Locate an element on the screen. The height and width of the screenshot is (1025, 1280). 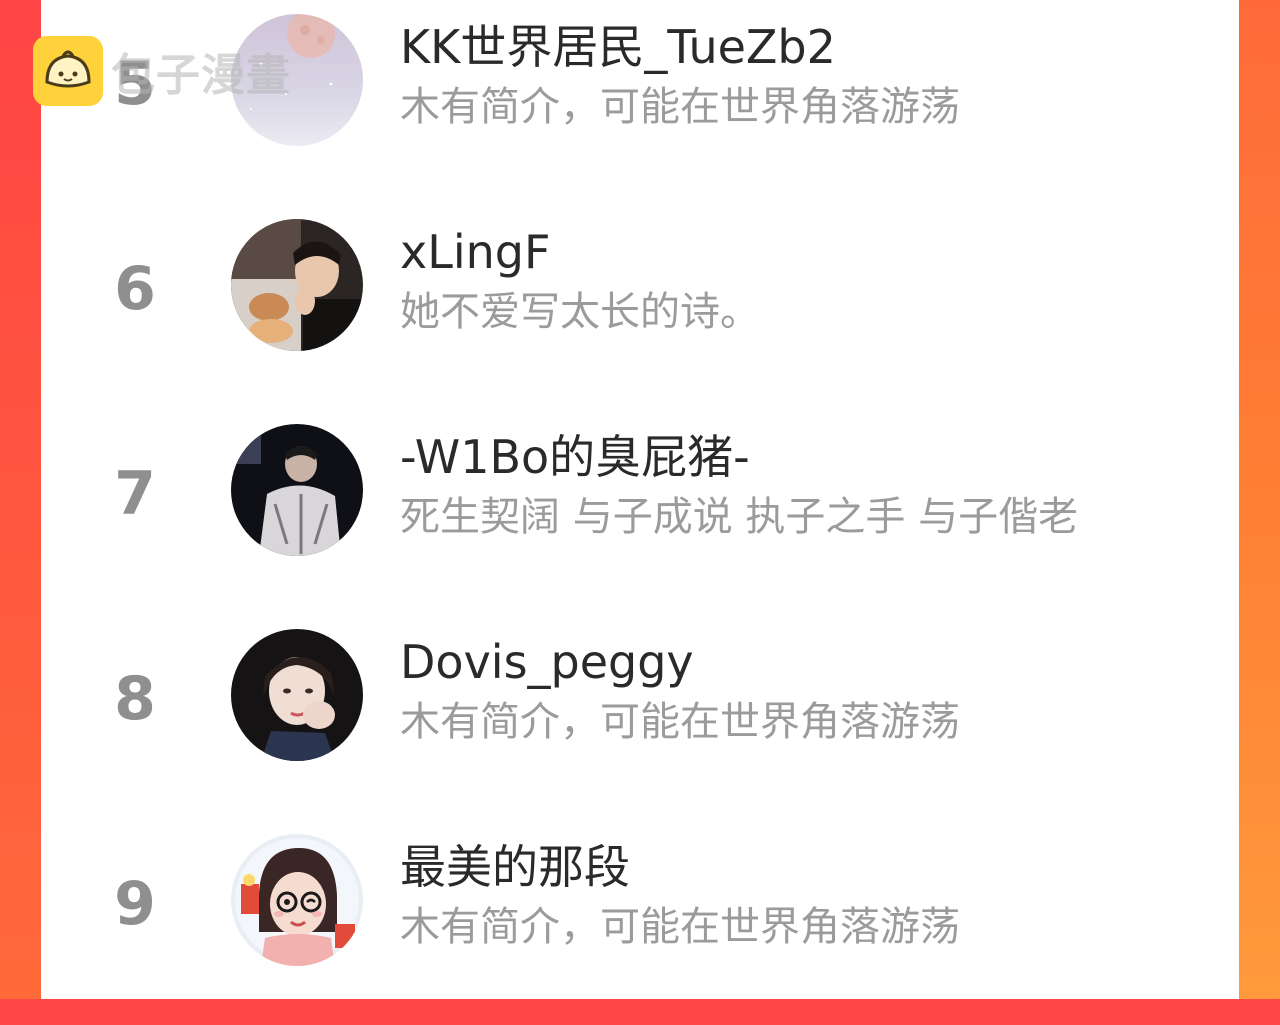
user-name: KK世界居民_TueZb2 is located at coordinates (618, 47).